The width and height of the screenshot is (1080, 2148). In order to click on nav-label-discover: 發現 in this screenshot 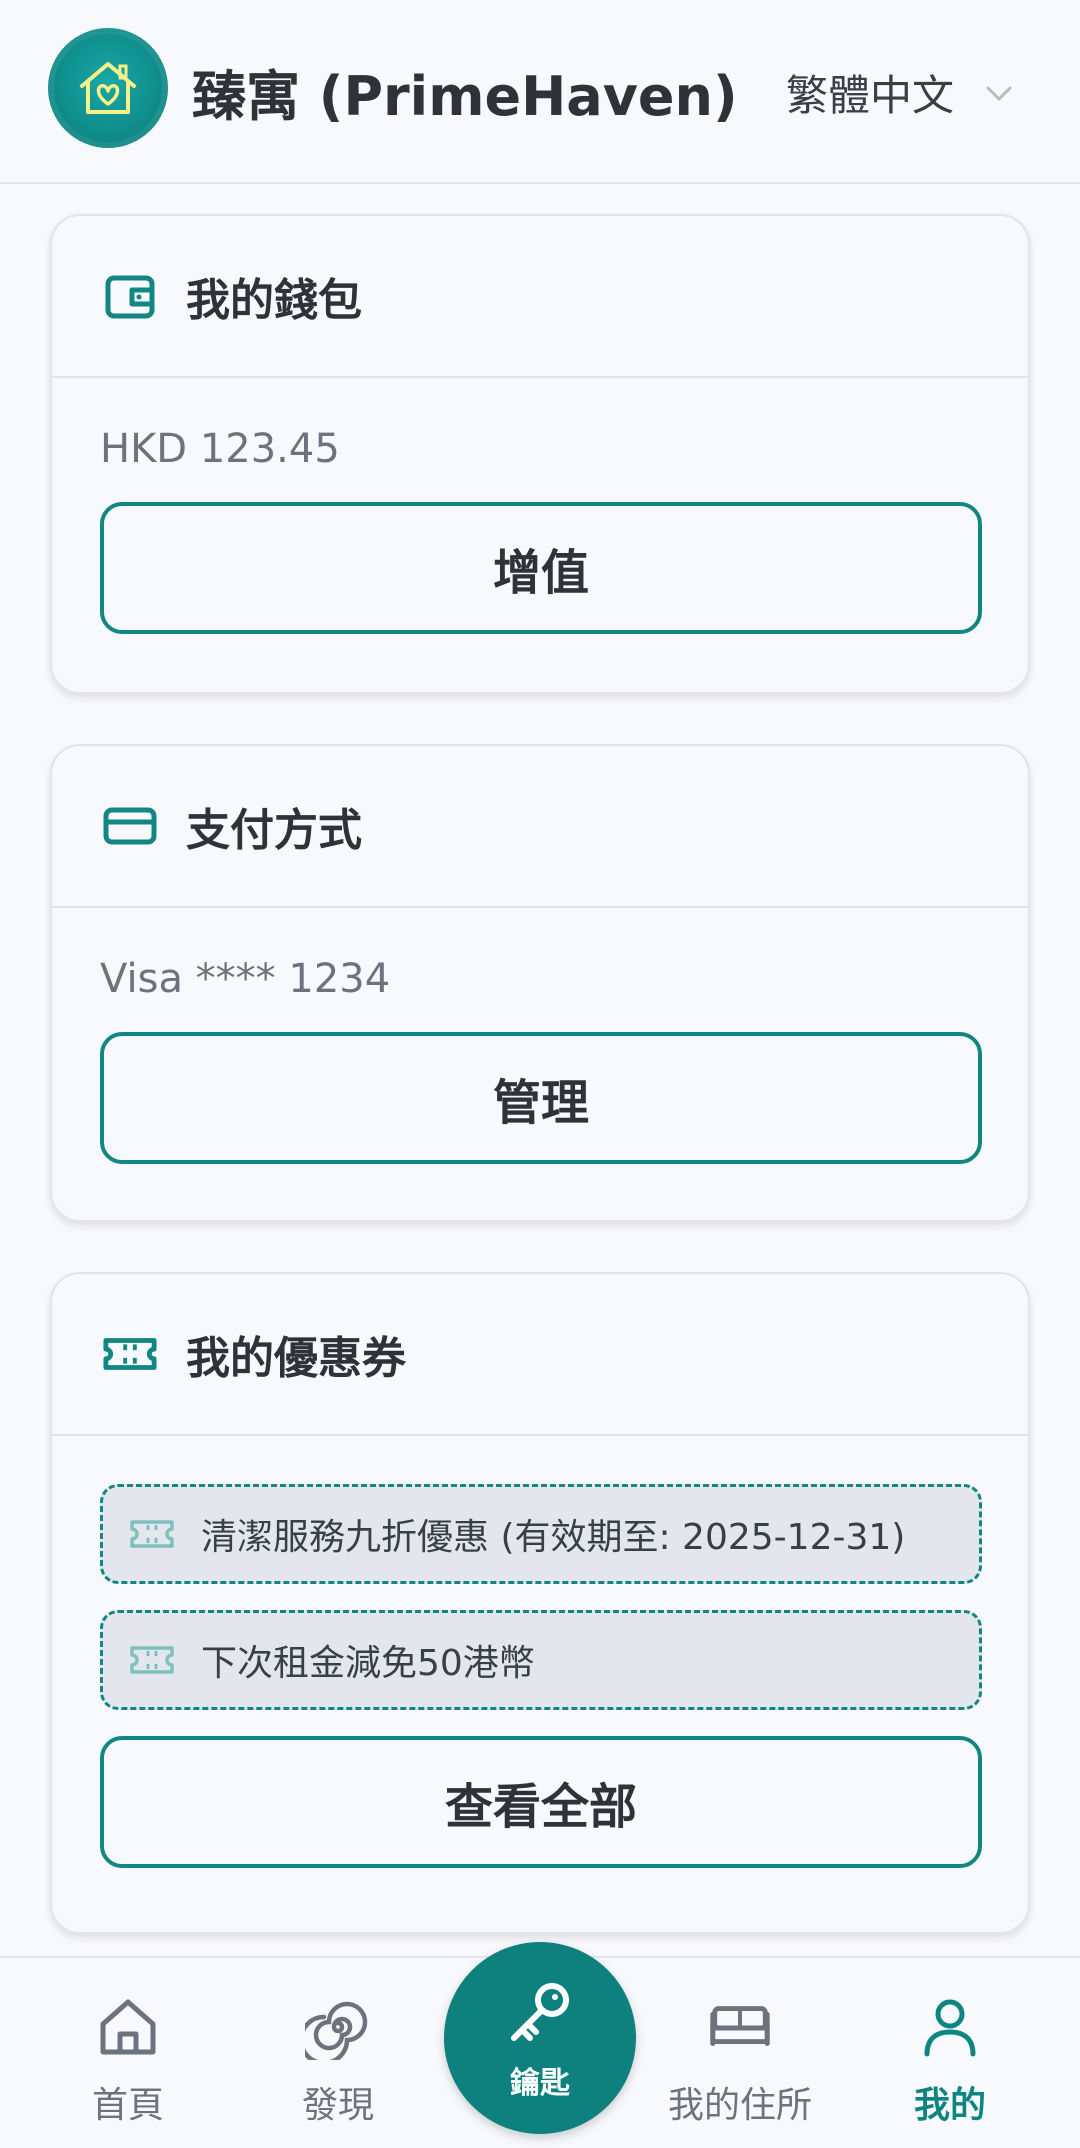, I will do `click(337, 2105)`.